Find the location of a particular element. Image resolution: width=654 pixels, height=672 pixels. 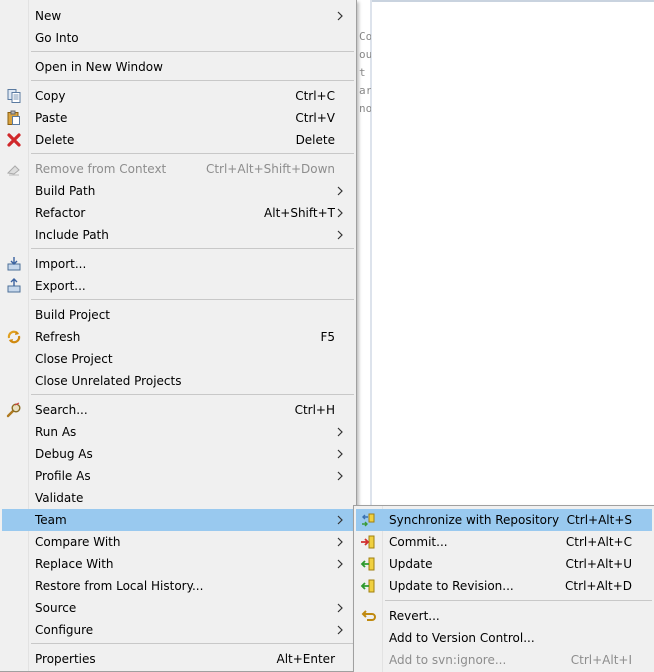

menu-item-compare-with: Compare With is located at coordinates (178, 542).